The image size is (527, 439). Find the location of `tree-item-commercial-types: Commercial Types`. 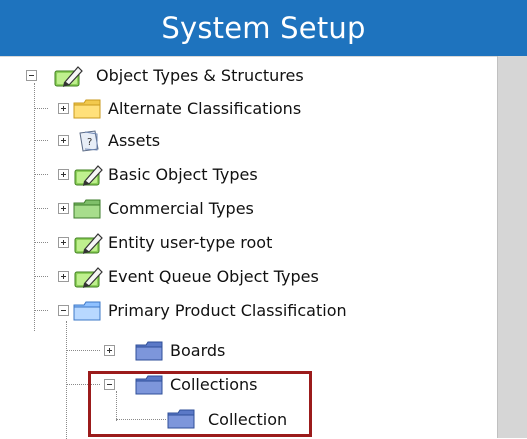

tree-item-commercial-types: Commercial Types is located at coordinates (265, 209).